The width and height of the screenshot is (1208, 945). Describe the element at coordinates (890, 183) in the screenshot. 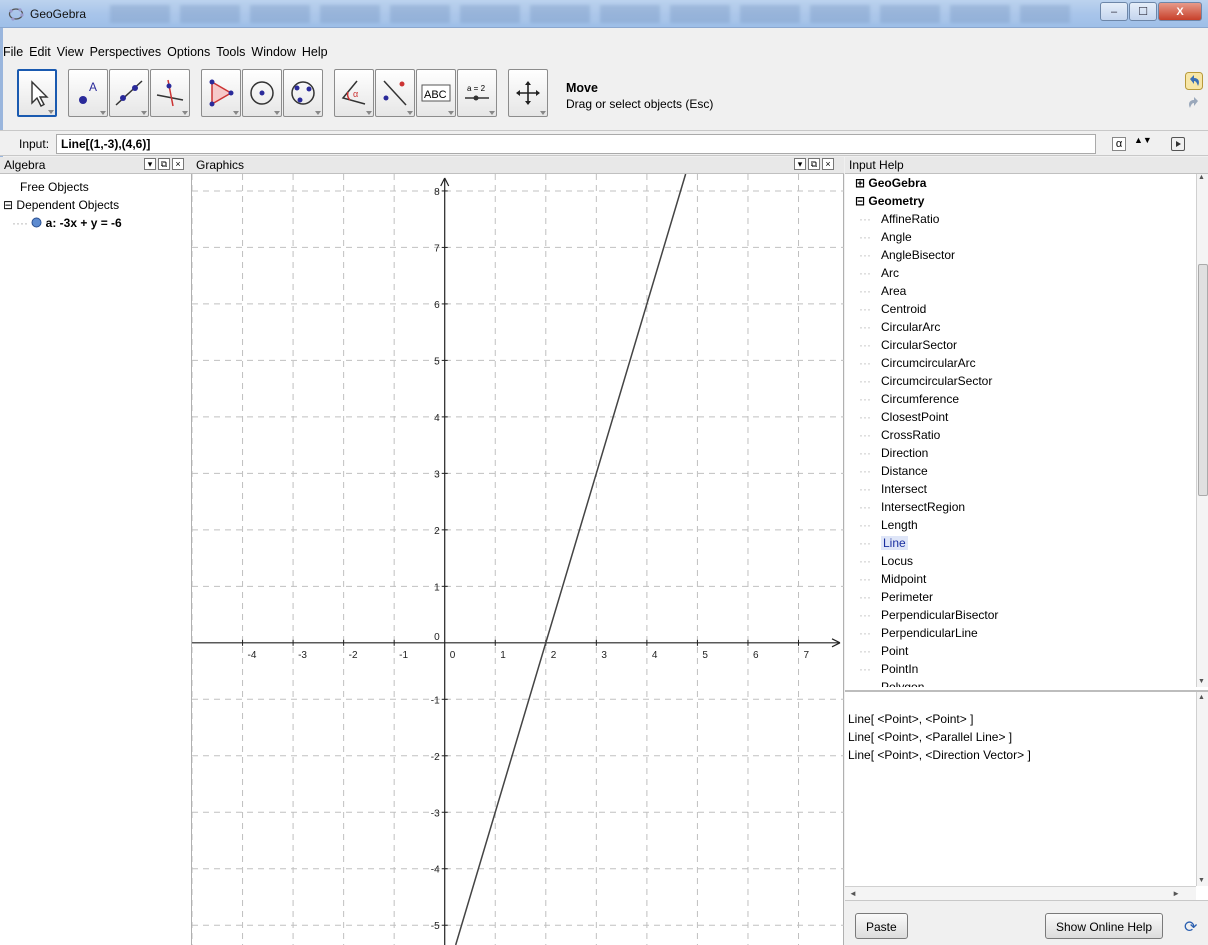

I see `category-geogebra: ⊞ GeoGebra` at that location.